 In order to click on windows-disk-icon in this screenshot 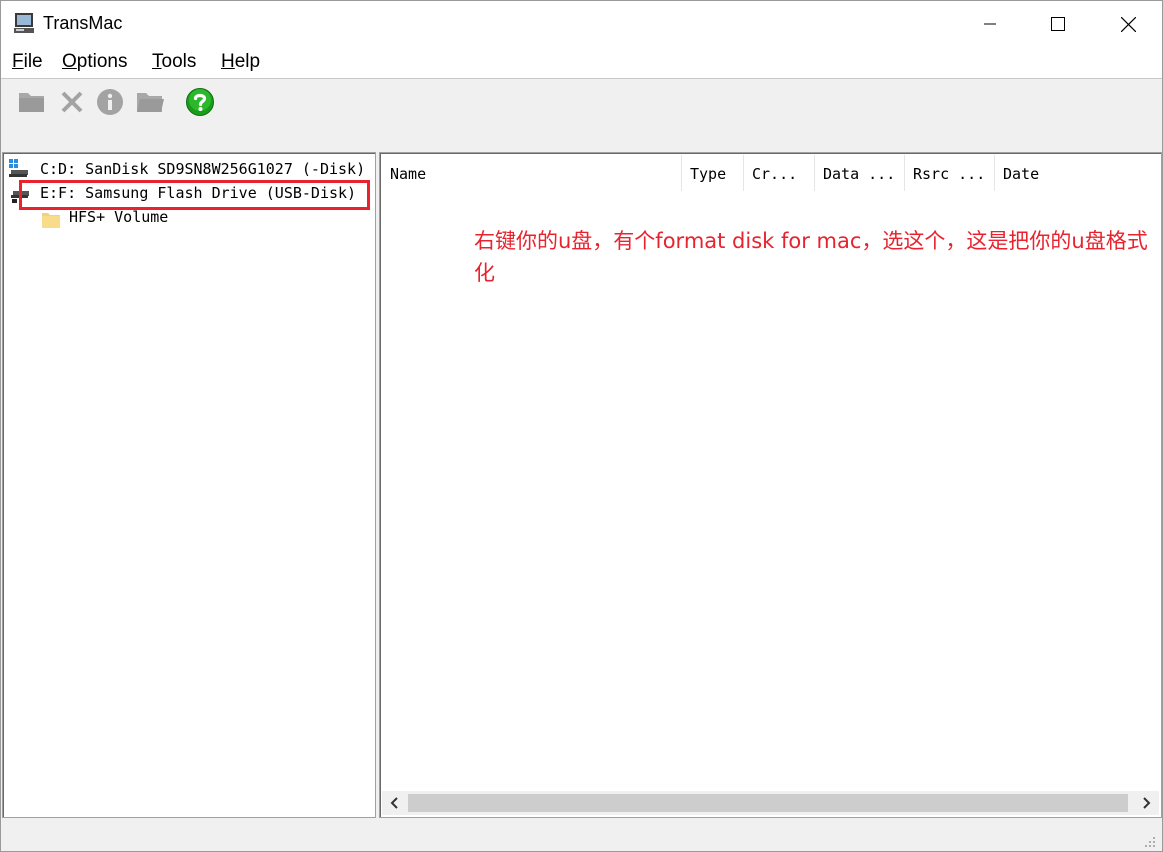, I will do `click(18, 168)`.